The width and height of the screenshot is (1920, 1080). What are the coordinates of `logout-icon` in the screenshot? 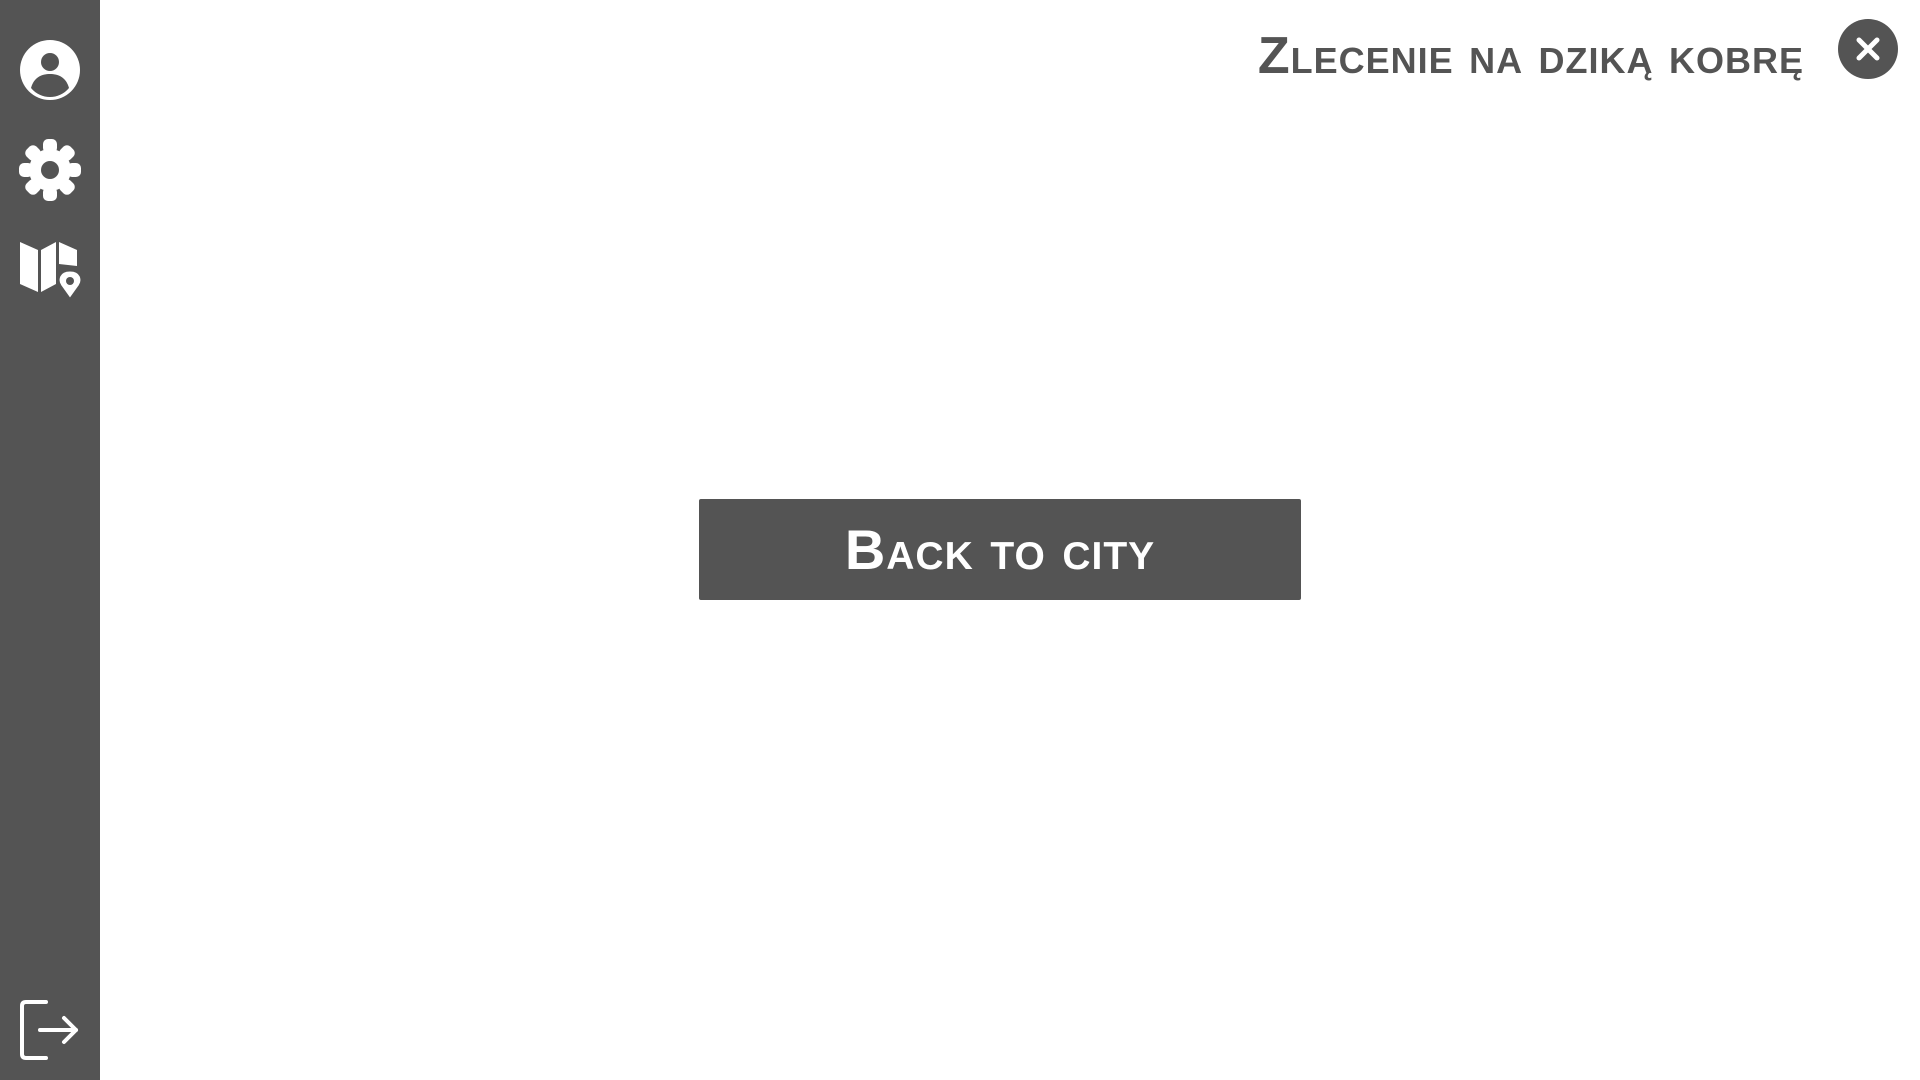 It's located at (49, 1030).